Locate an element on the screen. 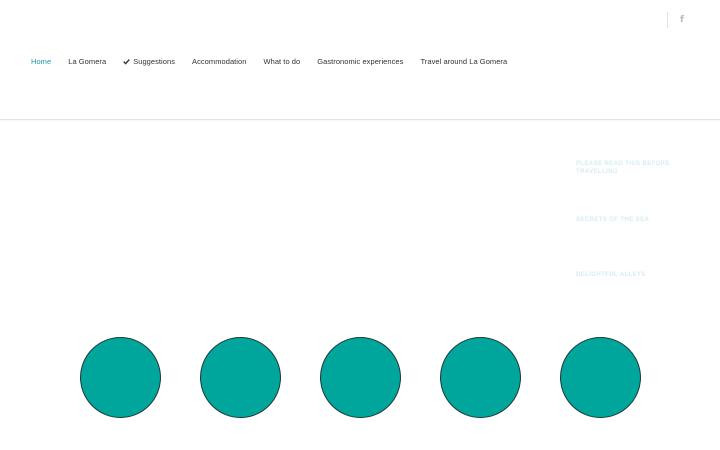  facebook-icon: f is located at coordinates (682, 20).